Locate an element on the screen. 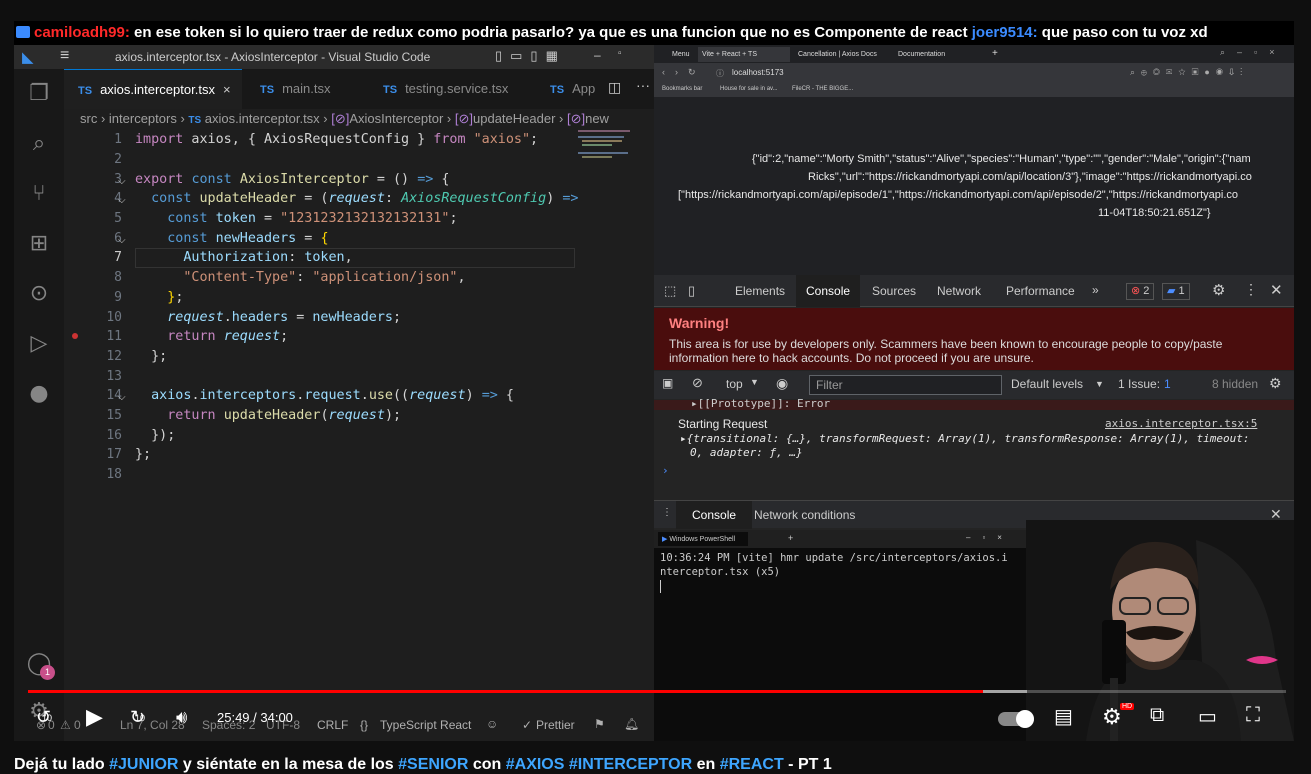 The height and width of the screenshot is (774, 1311). breakpoint-icon is located at coordinates (75, 336).